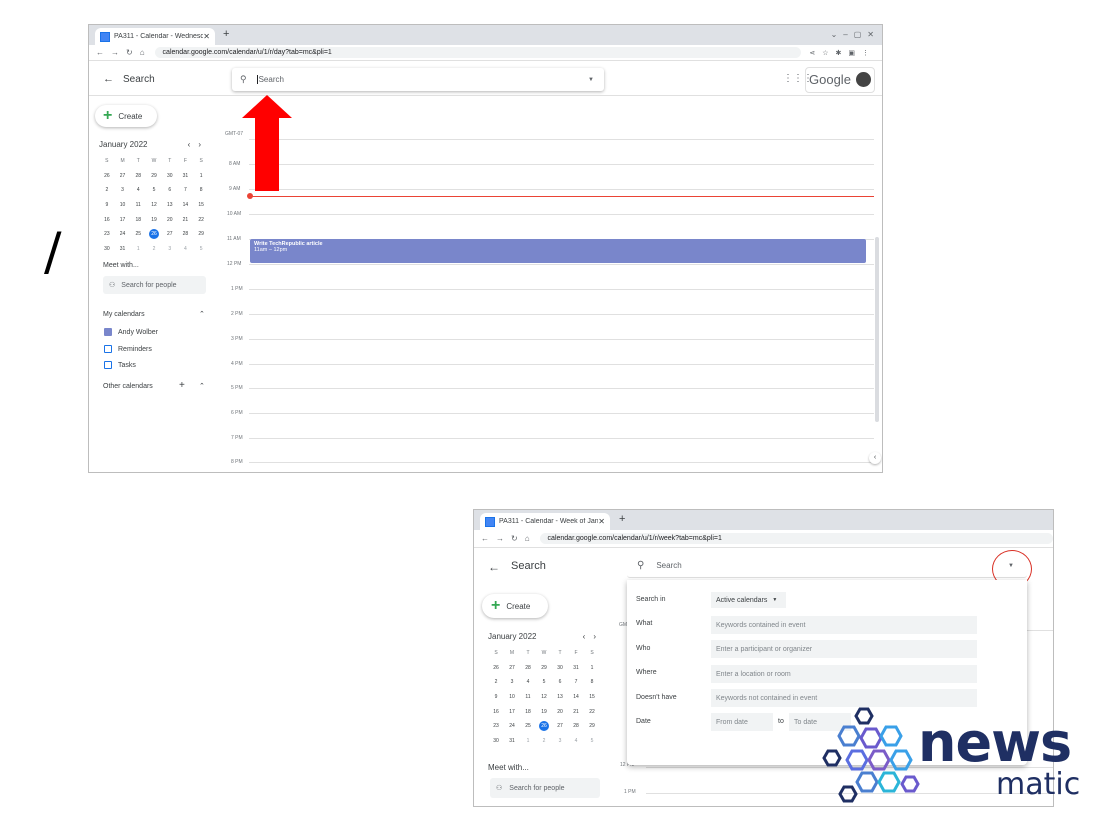  What do you see at coordinates (182, 385) in the screenshot?
I see `add-calendar-icon: +` at bounding box center [182, 385].